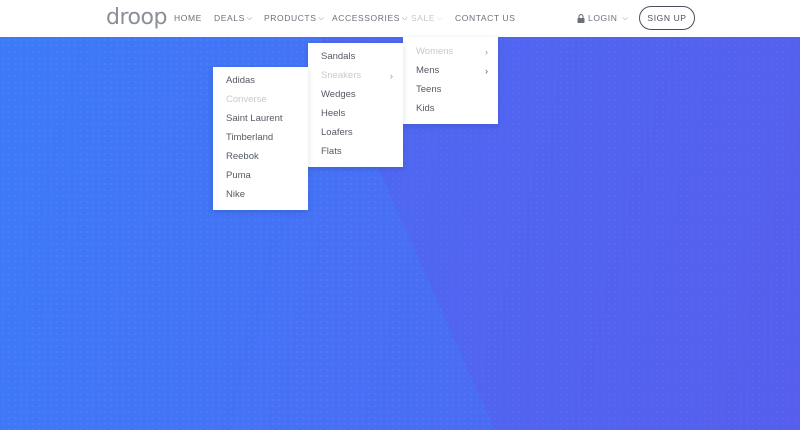 Image resolution: width=800 pixels, height=430 pixels. I want to click on nav-home: HOME, so click(188, 18).